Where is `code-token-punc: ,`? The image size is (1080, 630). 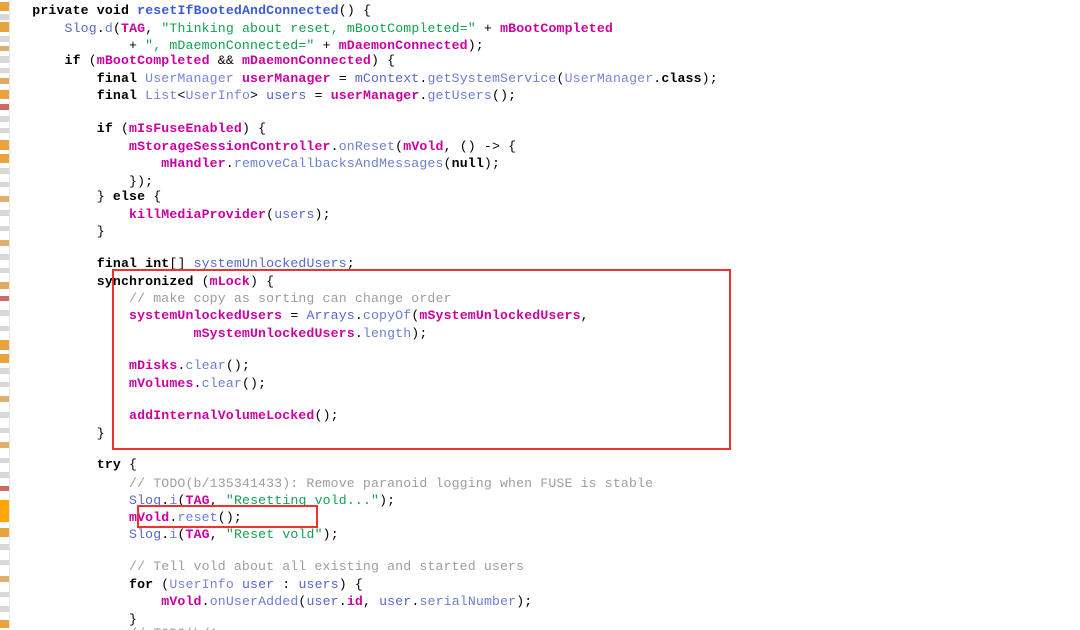
code-token-punc: , is located at coordinates (371, 602).